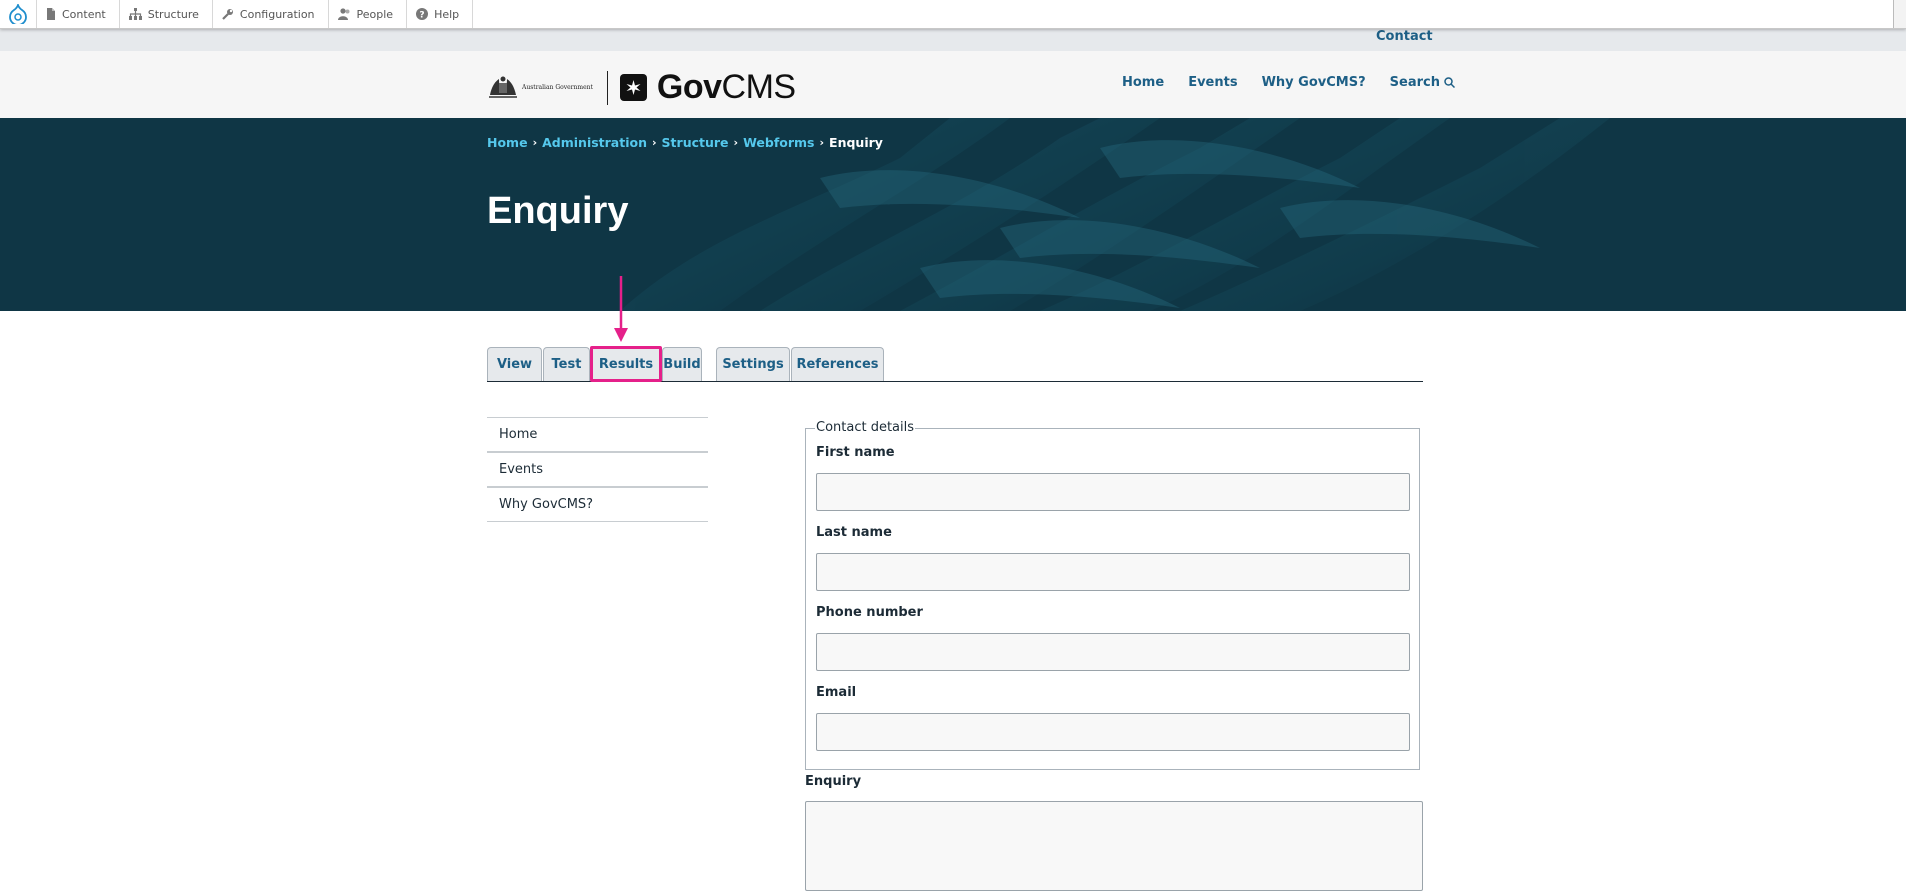 This screenshot has height=891, width=1906. I want to click on govcms-mark-icon, so click(633, 87).